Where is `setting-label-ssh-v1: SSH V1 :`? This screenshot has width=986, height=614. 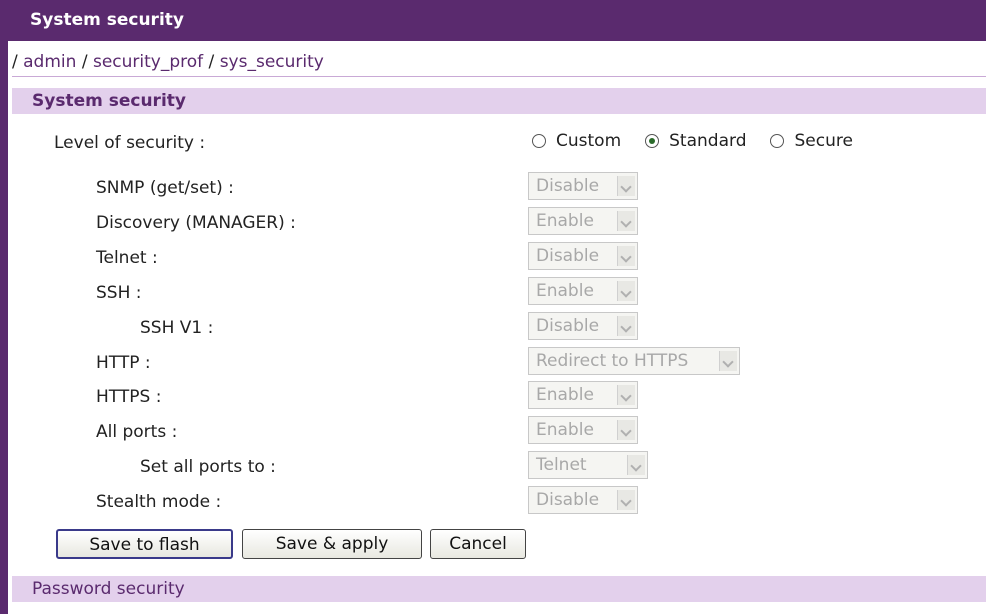
setting-label-ssh-v1: SSH V1 : is located at coordinates (177, 328).